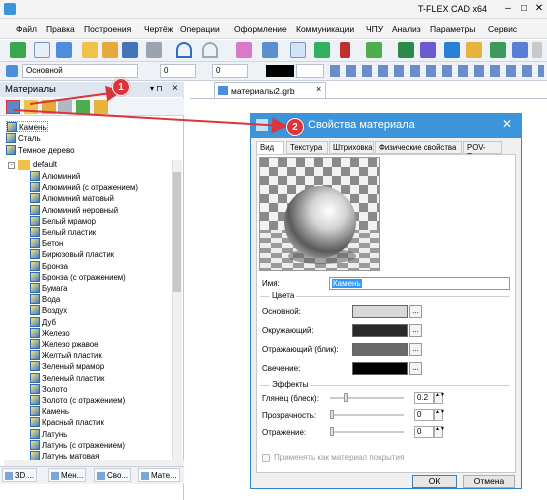 The width and height of the screenshot is (547, 500). What do you see at coordinates (26, 29) in the screenshot?
I see `menu-file: Файл` at bounding box center [26, 29].